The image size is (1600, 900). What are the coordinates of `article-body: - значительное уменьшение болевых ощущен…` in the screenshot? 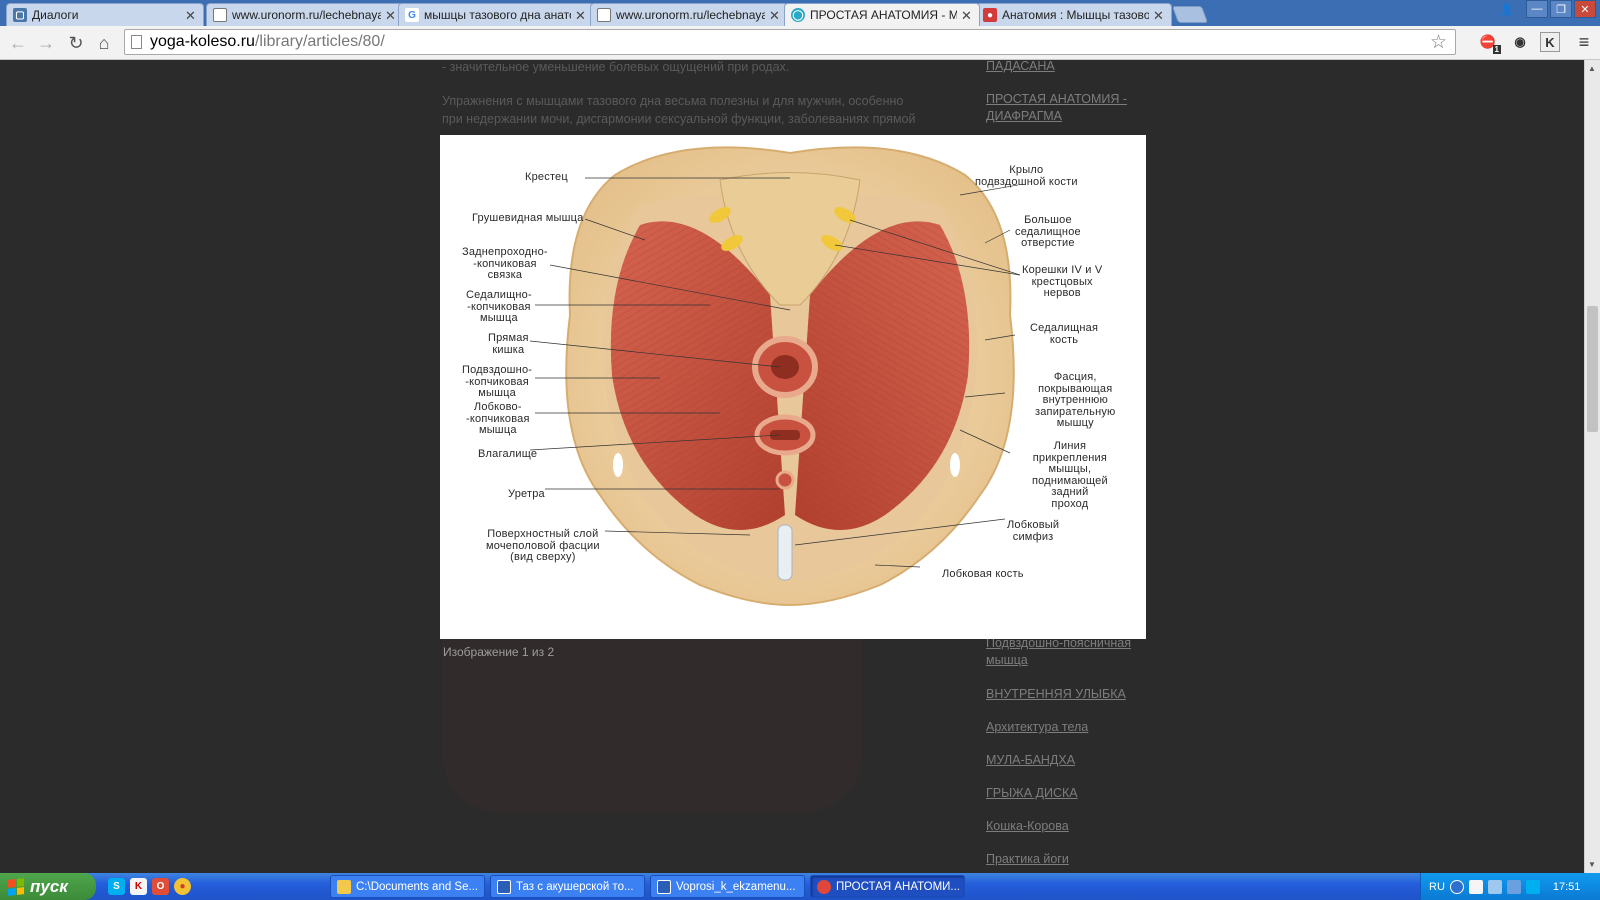 It's located at (692, 94).